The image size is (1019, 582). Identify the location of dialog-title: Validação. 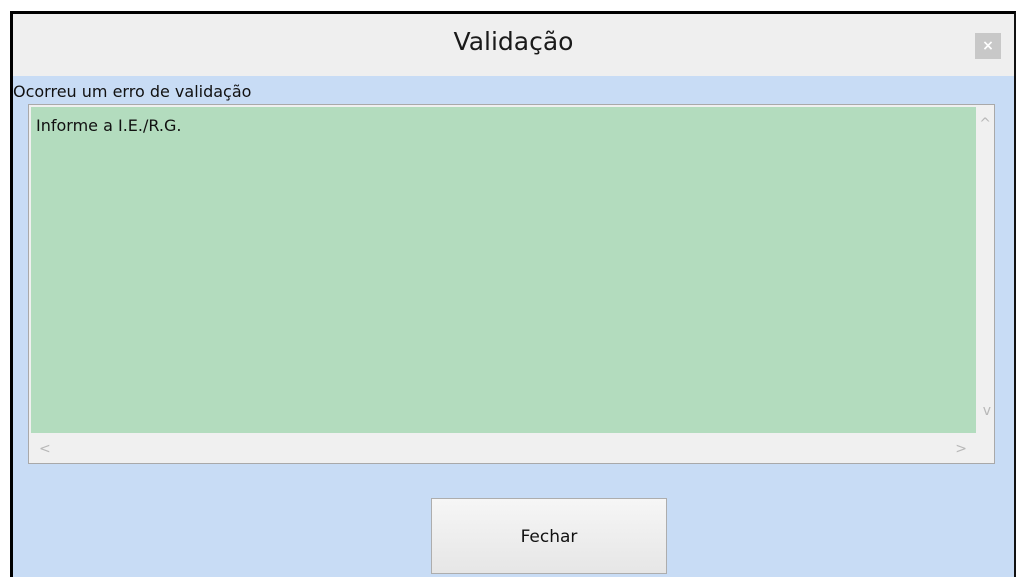
(513, 41).